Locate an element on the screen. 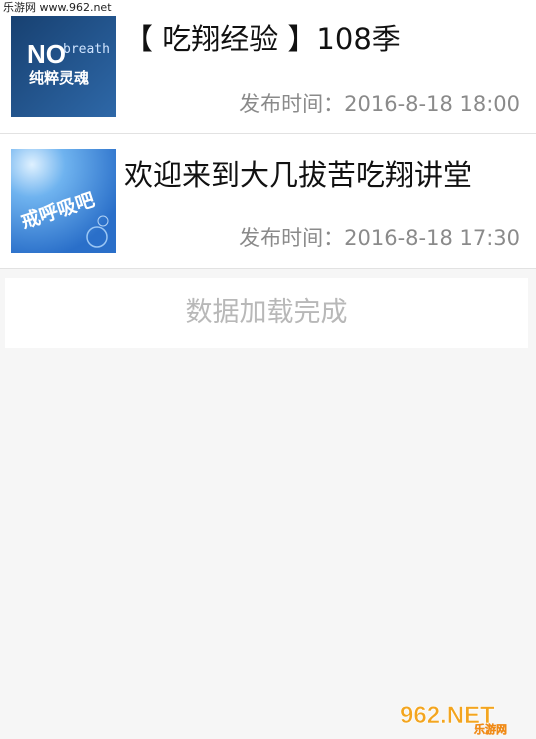  publish-time: 2016-8-18 18:00 is located at coordinates (432, 104).